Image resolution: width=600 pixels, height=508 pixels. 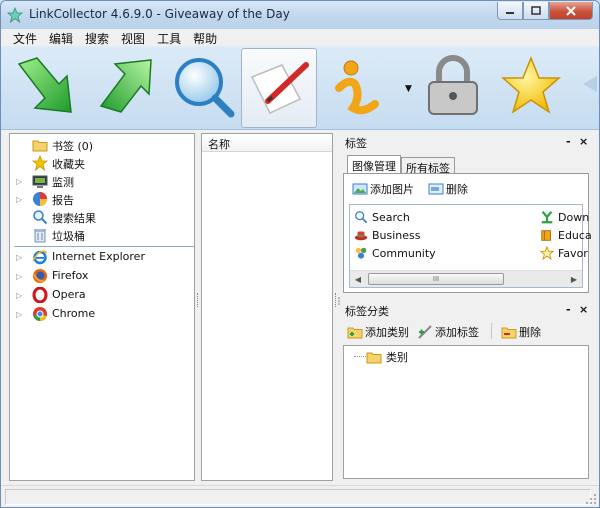 What do you see at coordinates (104, 246) in the screenshot?
I see `tree-separator` at bounding box center [104, 246].